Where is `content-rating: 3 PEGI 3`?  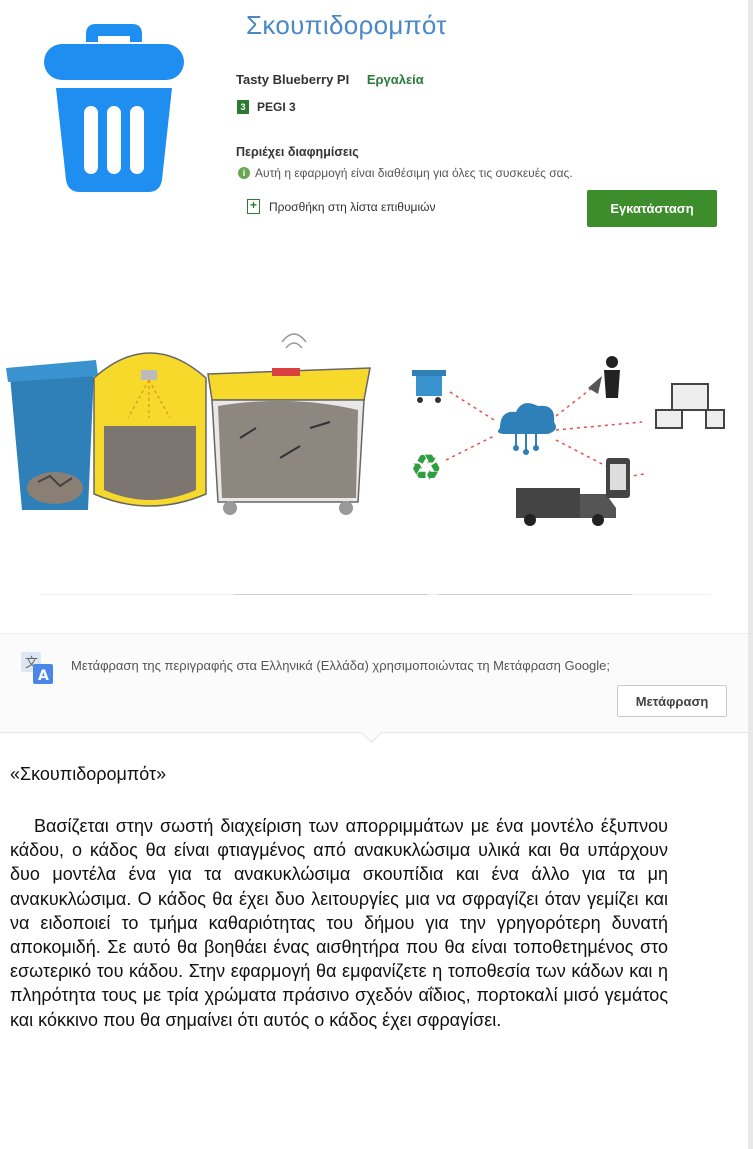
content-rating: 3 PEGI 3 is located at coordinates (266, 107).